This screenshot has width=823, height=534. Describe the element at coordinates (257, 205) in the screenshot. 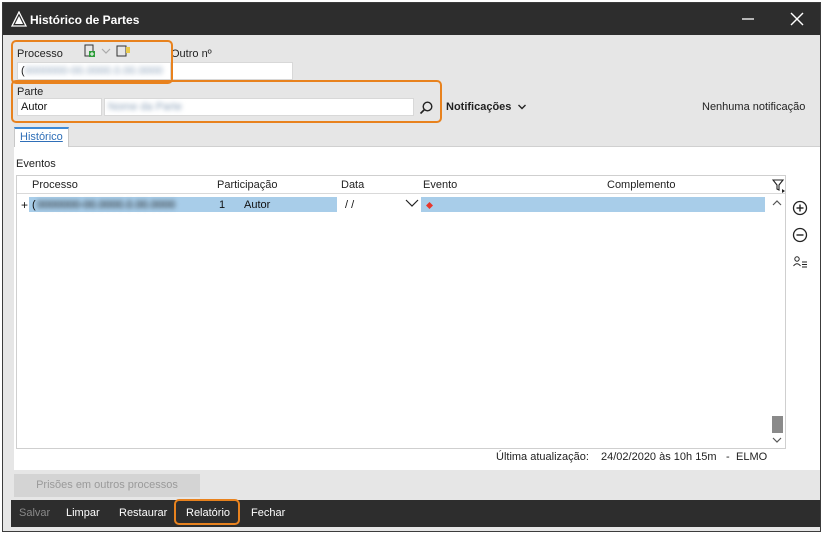

I see `row-participacao: Autor` at that location.